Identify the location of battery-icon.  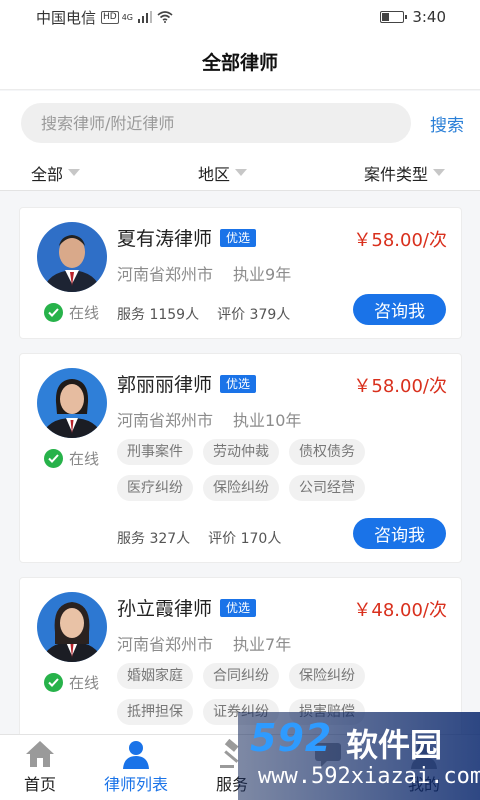
(394, 17).